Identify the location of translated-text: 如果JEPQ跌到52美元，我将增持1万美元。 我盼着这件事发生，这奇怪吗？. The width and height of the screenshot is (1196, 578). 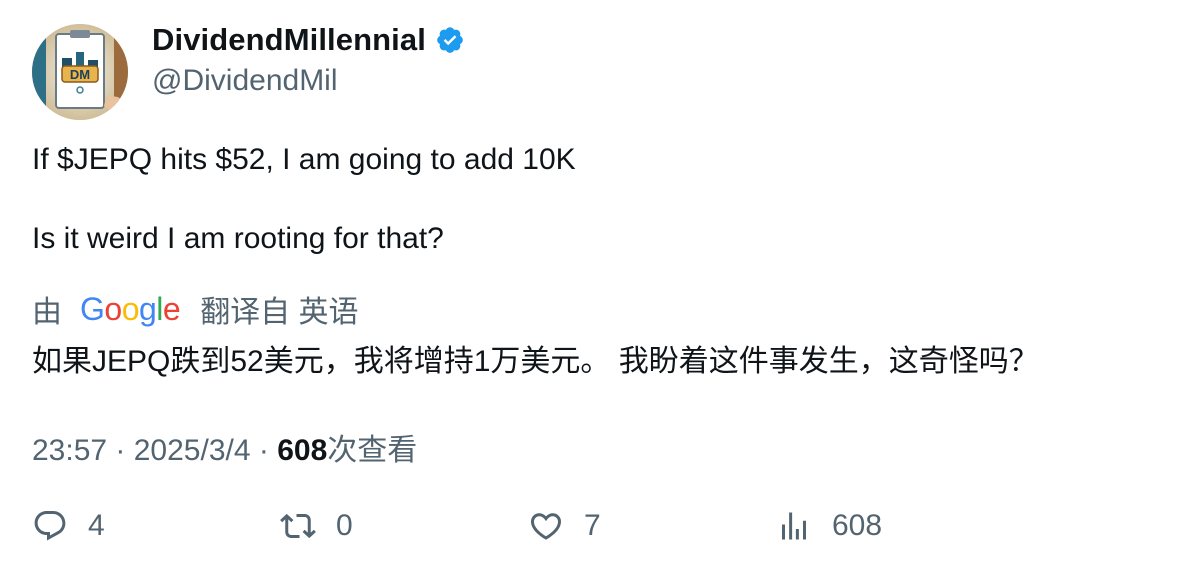
(535, 361).